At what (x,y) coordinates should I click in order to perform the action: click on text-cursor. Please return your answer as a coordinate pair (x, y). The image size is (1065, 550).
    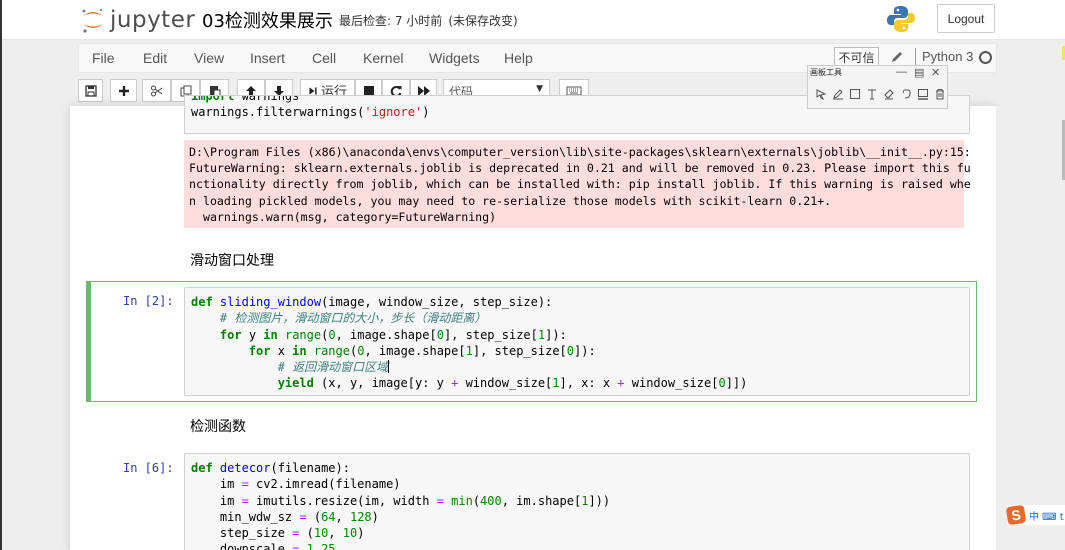
    Looking at the image, I should click on (389, 367).